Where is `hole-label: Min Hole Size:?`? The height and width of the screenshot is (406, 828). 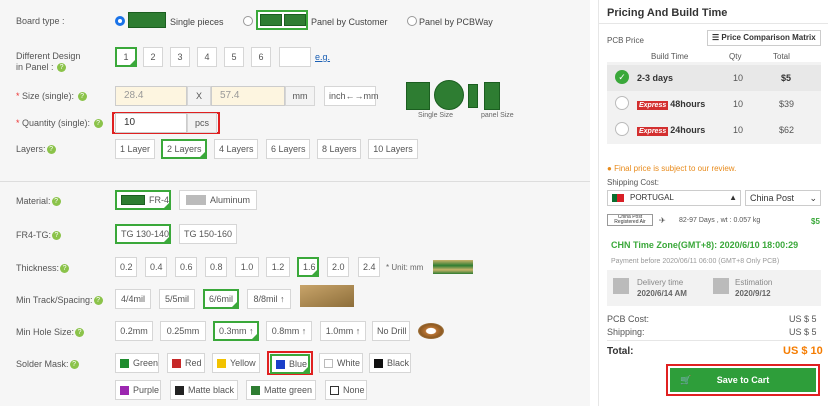
hole-label: Min Hole Size:? is located at coordinates (50, 332).